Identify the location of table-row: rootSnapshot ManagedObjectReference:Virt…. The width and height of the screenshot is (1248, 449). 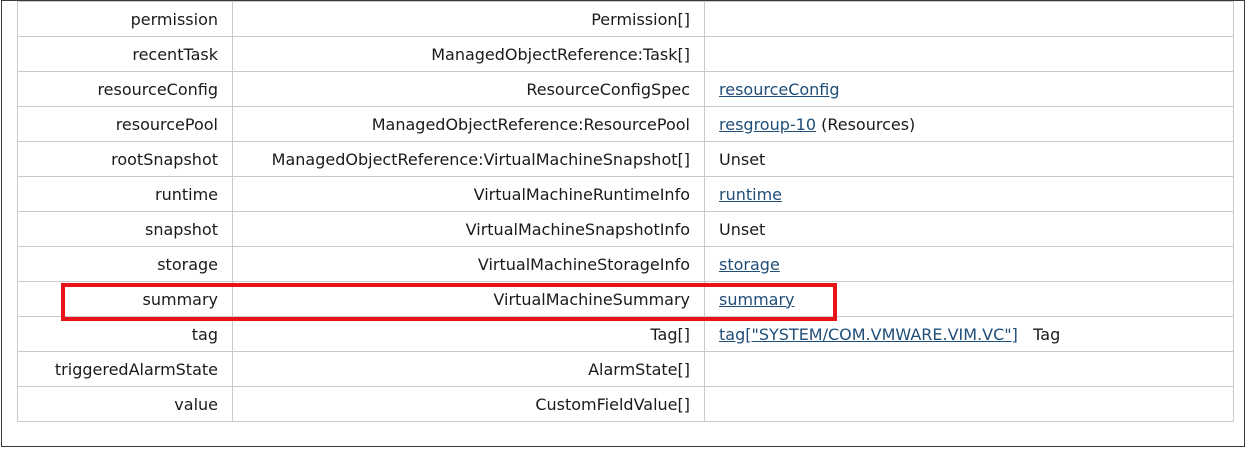
(625, 159).